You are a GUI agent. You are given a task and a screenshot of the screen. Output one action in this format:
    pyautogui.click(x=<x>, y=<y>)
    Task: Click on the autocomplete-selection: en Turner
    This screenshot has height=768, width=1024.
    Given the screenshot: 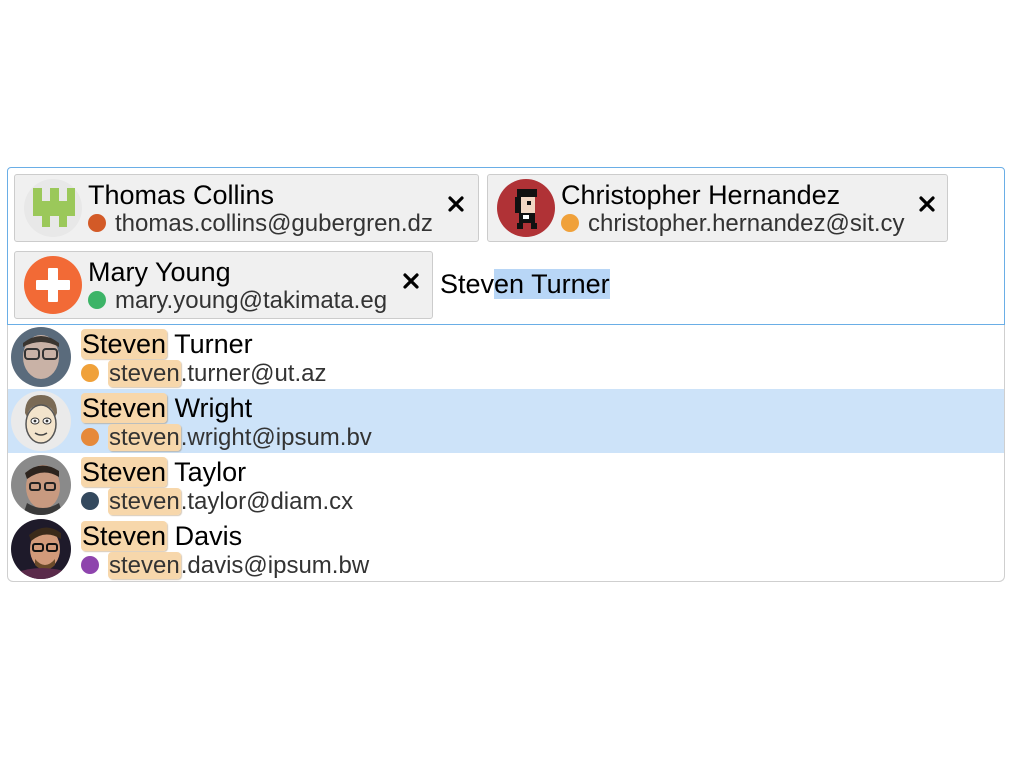 What is the action you would take?
    pyautogui.click(x=552, y=284)
    